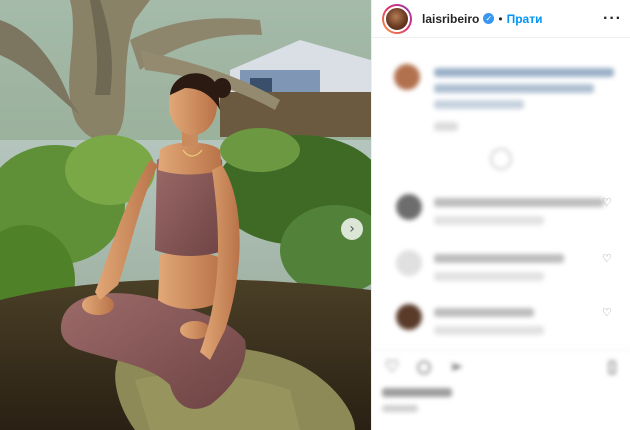  What do you see at coordinates (501, 365) in the screenshot?
I see `action-bar: ♡ ○ ➢ ▯` at bounding box center [501, 365].